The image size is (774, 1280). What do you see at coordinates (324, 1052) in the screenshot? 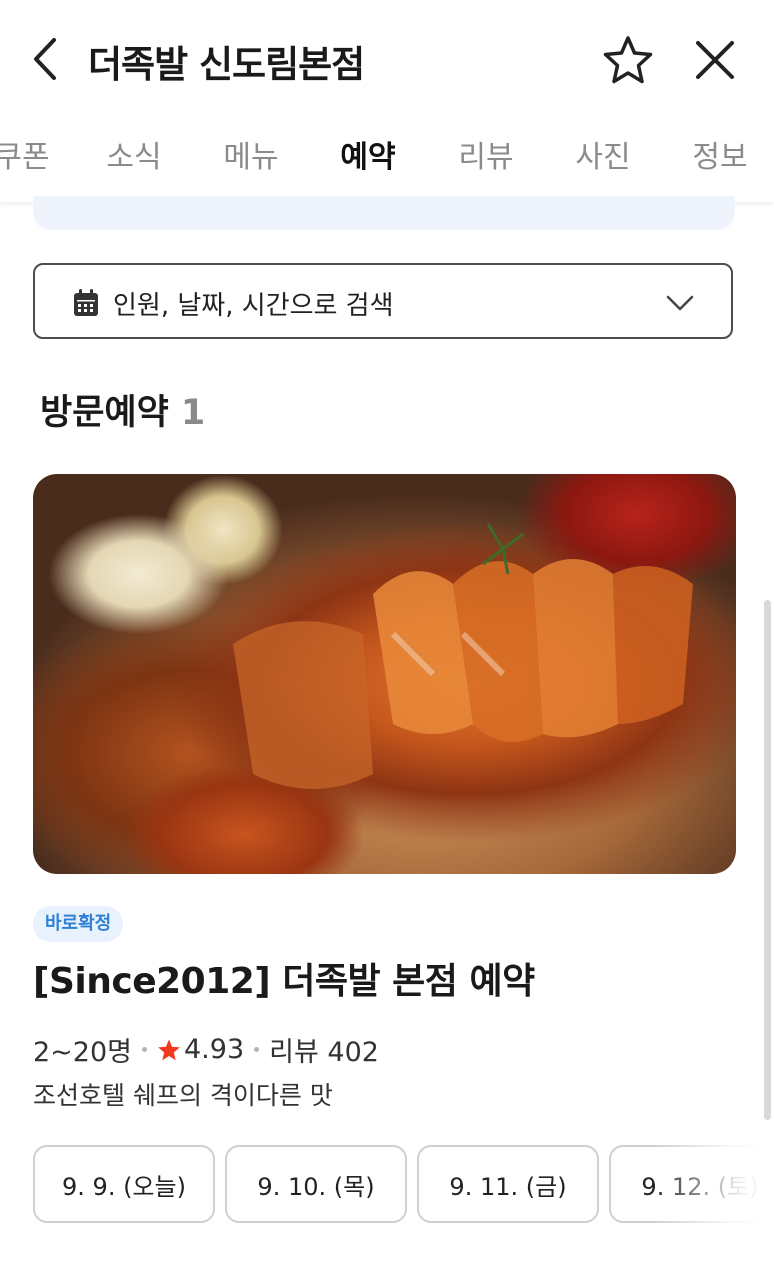
I see `review-count: 리뷰 402` at bounding box center [324, 1052].